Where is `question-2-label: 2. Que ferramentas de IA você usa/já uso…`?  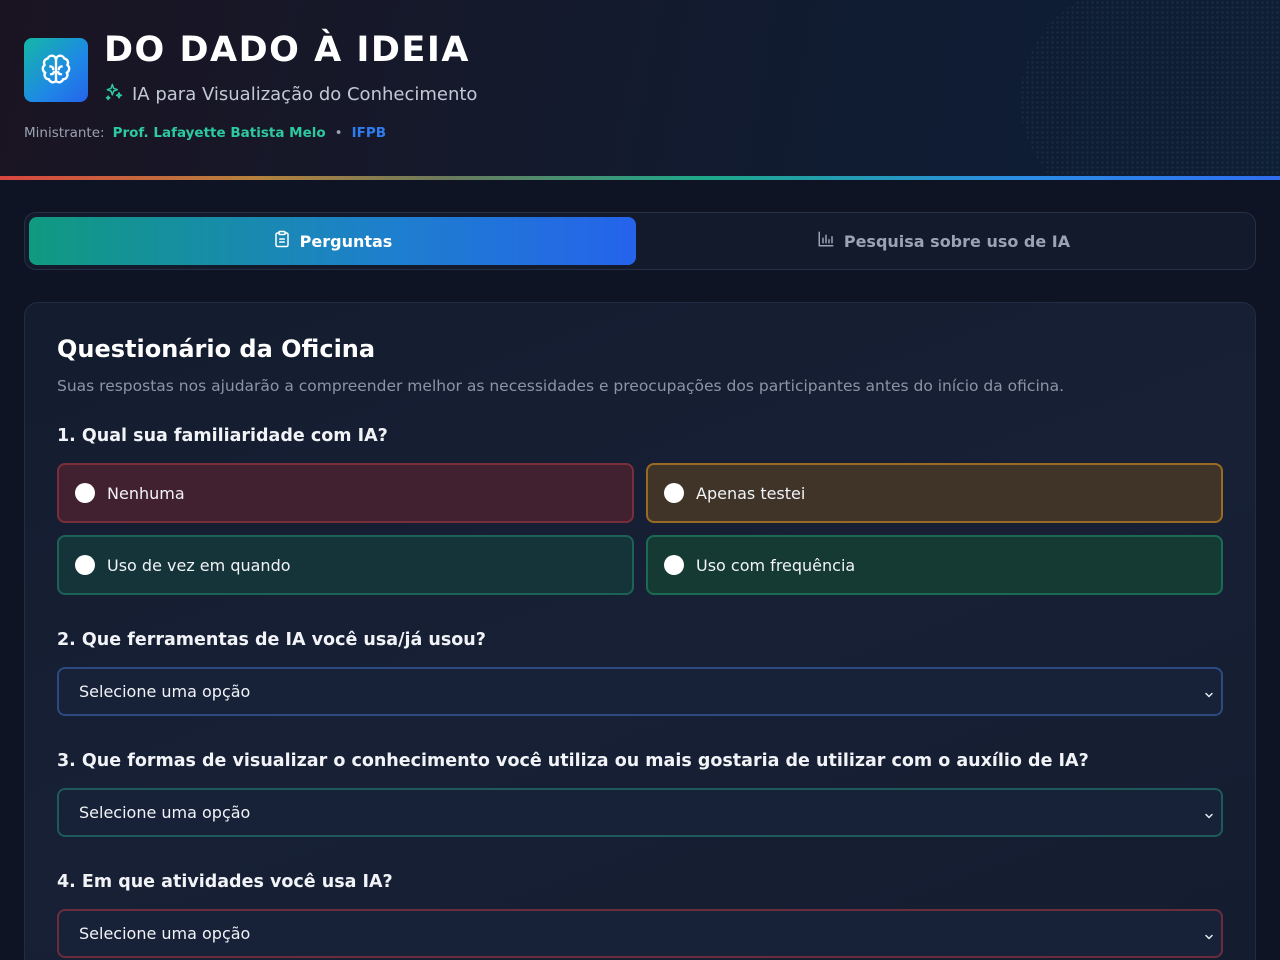 question-2-label: 2. Que ferramentas de IA você usa/já uso… is located at coordinates (271, 640).